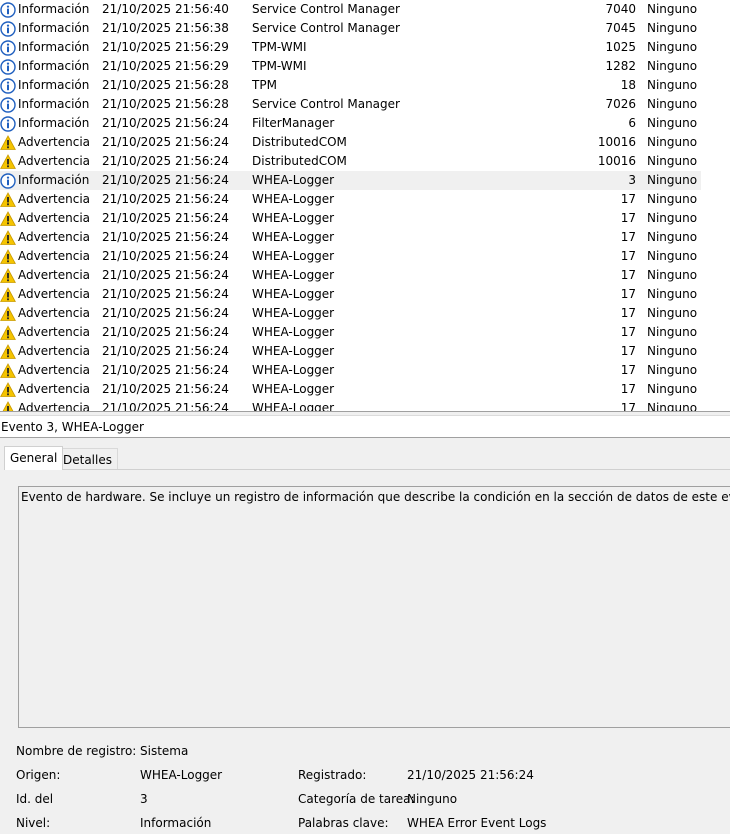 The height and width of the screenshot is (834, 730). What do you see at coordinates (35, 799) in the screenshot?
I see `event-id-label: Id. del` at bounding box center [35, 799].